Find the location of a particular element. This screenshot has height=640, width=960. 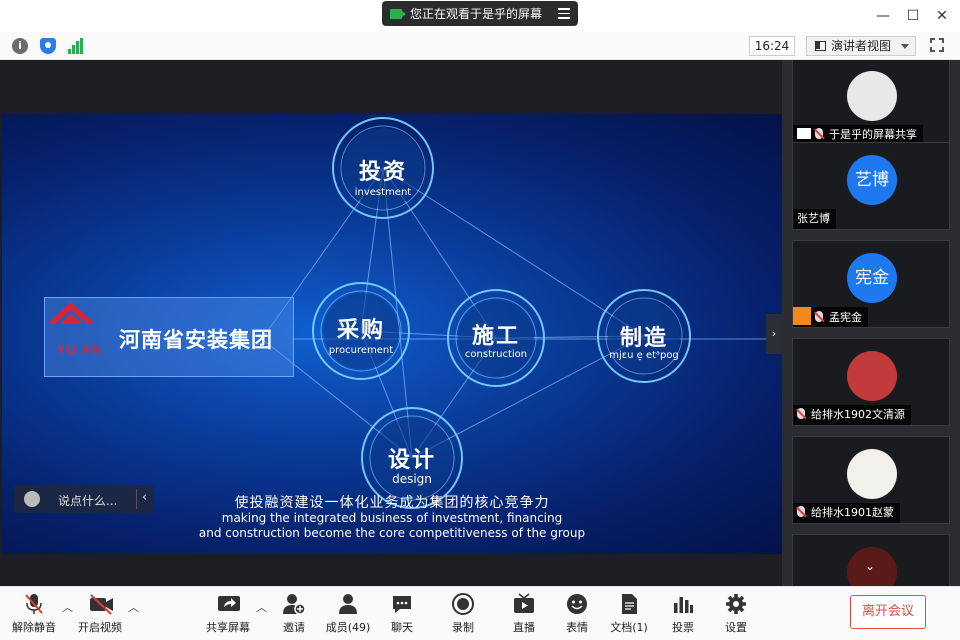

participant-tile: ⌄ is located at coordinates (871, 560).